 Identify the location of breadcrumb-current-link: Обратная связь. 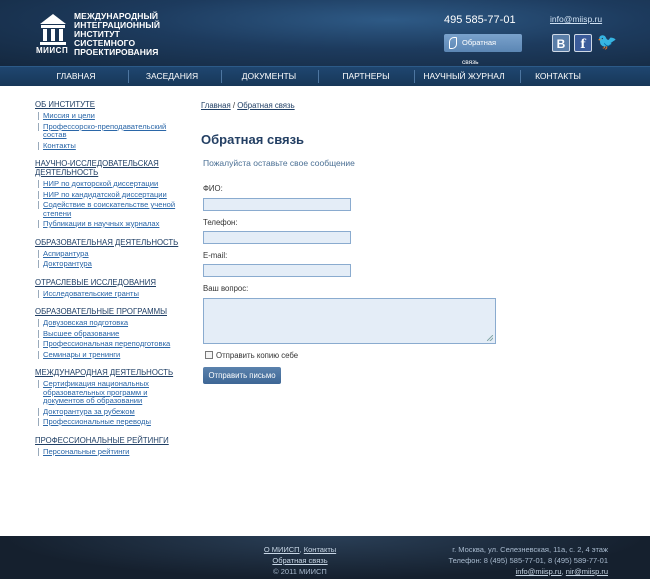
(265, 105).